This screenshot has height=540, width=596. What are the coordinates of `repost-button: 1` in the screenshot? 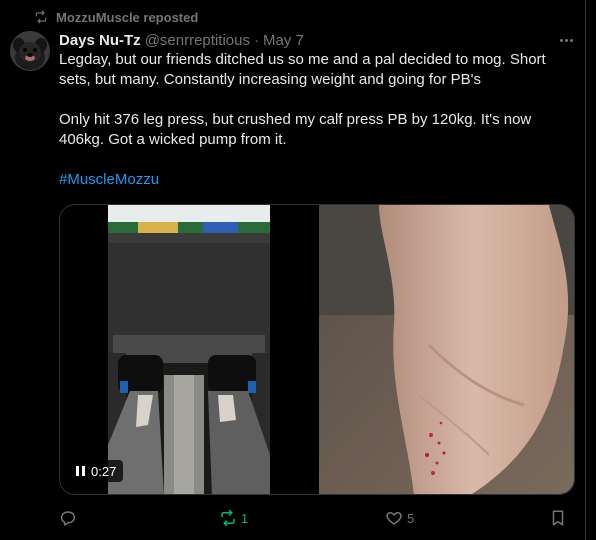 It's located at (233, 518).